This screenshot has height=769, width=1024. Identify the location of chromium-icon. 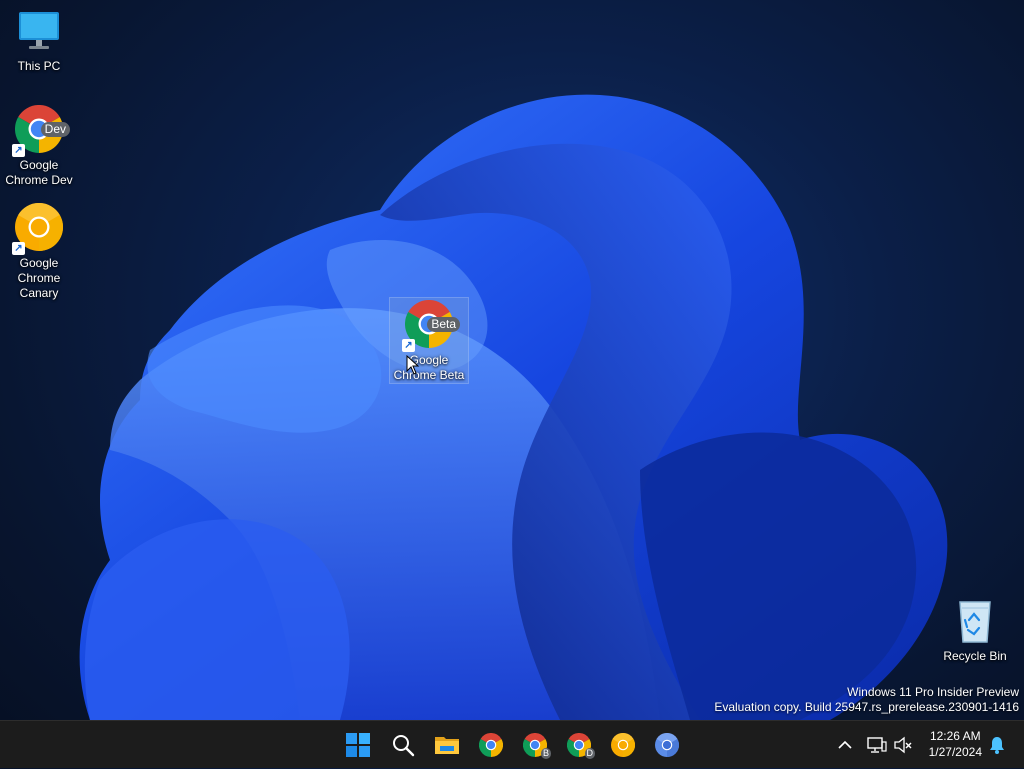
(667, 745).